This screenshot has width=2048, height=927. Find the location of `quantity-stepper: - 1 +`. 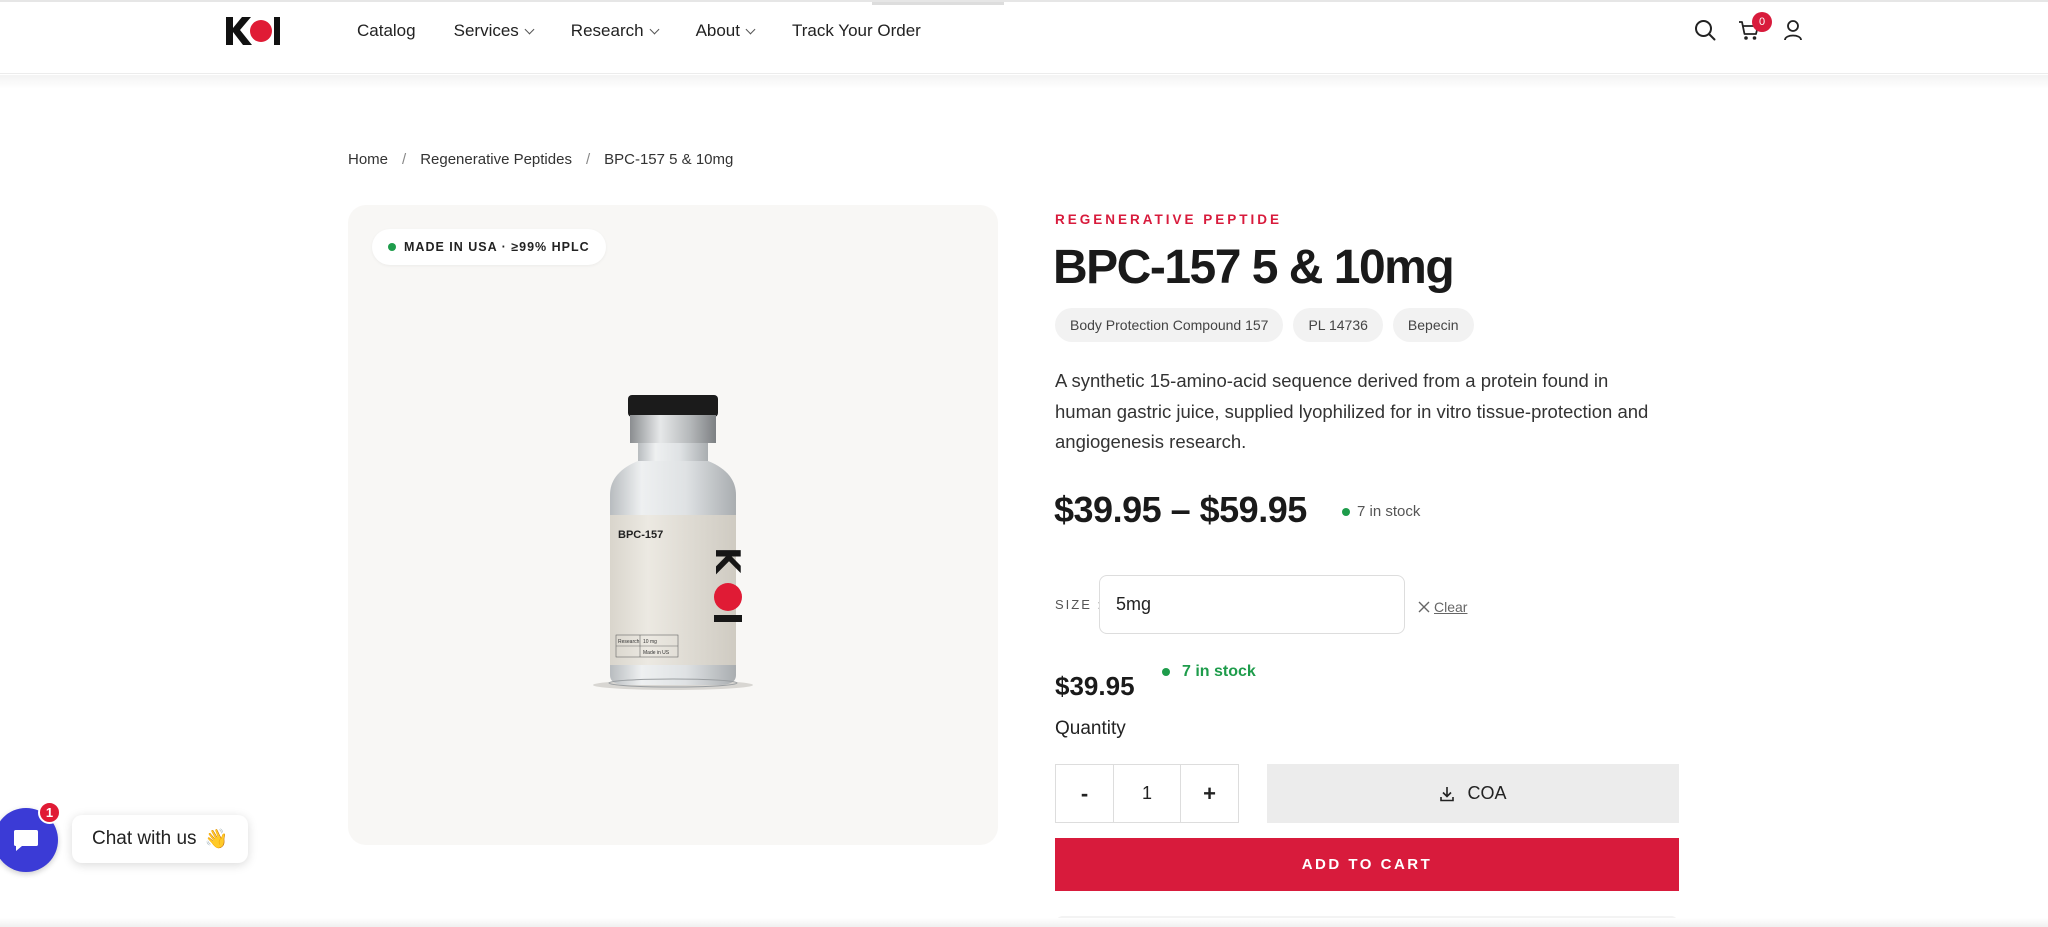

quantity-stepper: - 1 + is located at coordinates (1147, 793).